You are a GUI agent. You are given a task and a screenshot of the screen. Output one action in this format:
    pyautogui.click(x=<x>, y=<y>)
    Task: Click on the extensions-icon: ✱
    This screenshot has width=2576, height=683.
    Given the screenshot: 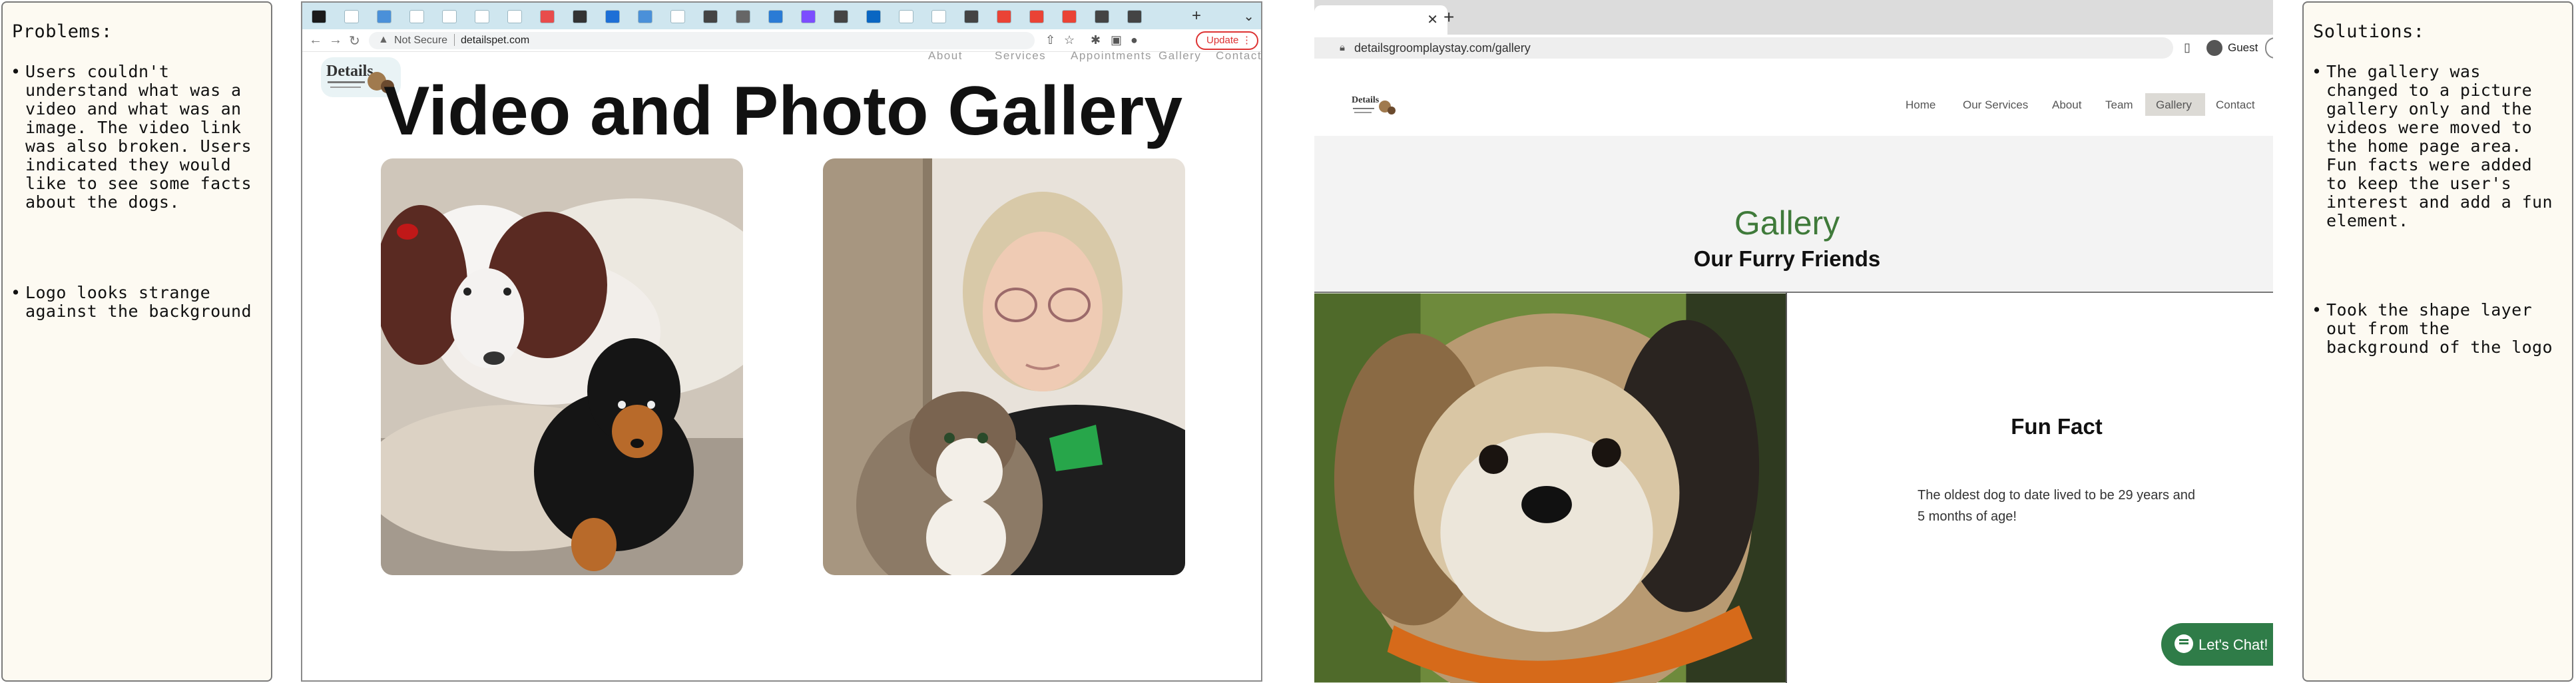 What is the action you would take?
    pyautogui.click(x=1096, y=40)
    